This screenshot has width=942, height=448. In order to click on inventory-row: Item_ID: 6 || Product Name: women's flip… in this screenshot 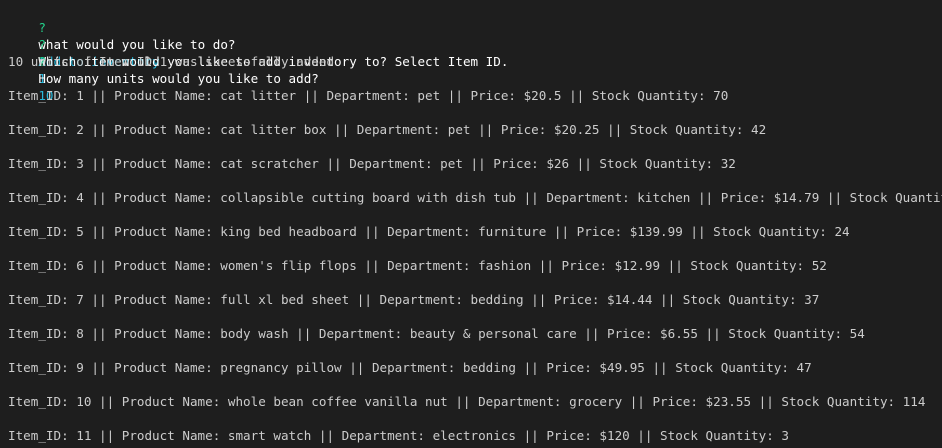, I will do `click(417, 265)`.